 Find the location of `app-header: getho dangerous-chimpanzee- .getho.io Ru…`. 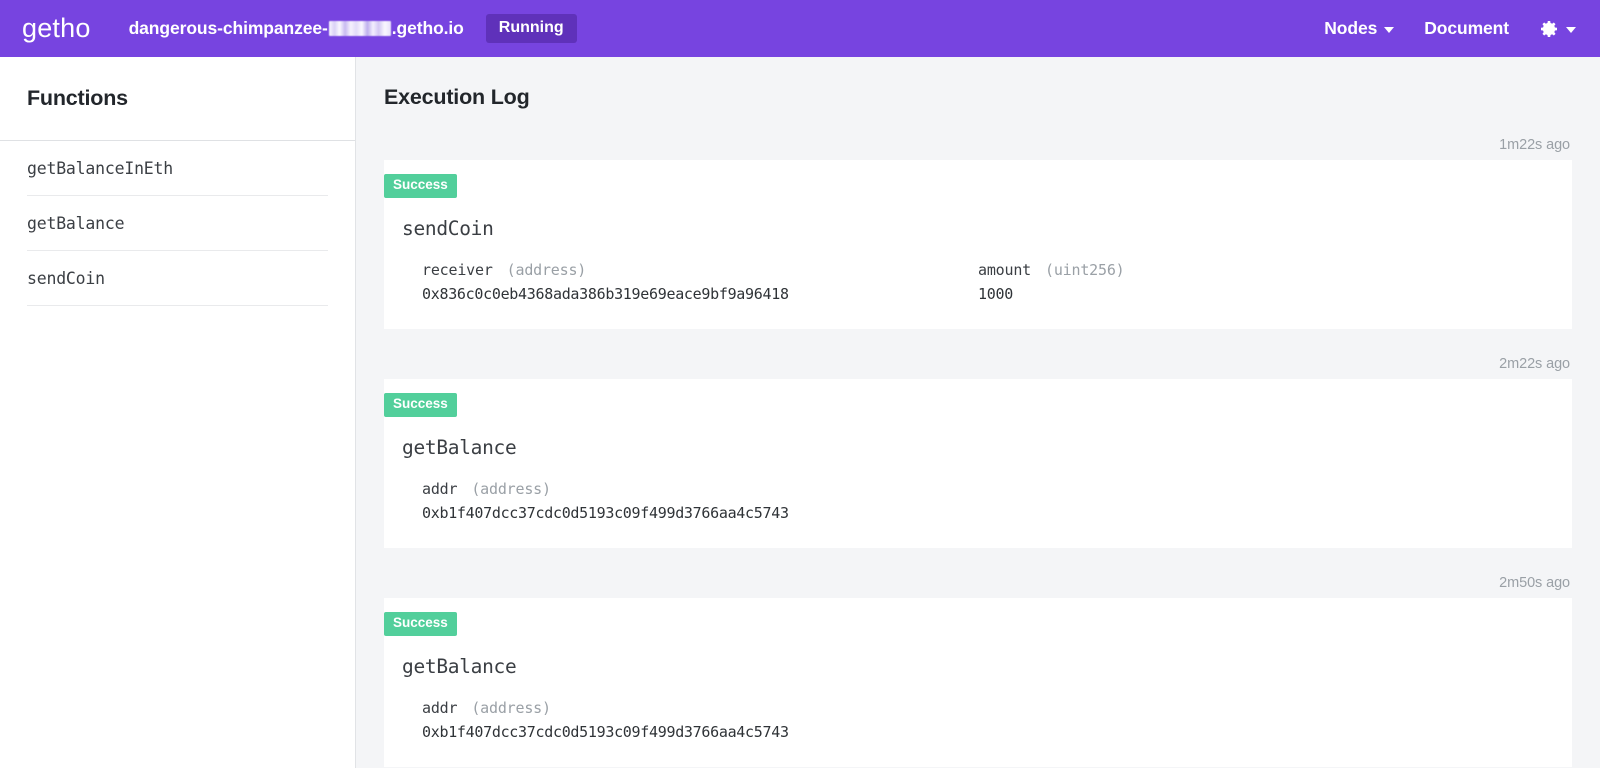

app-header: getho dangerous-chimpanzee- .getho.io Ru… is located at coordinates (800, 28).